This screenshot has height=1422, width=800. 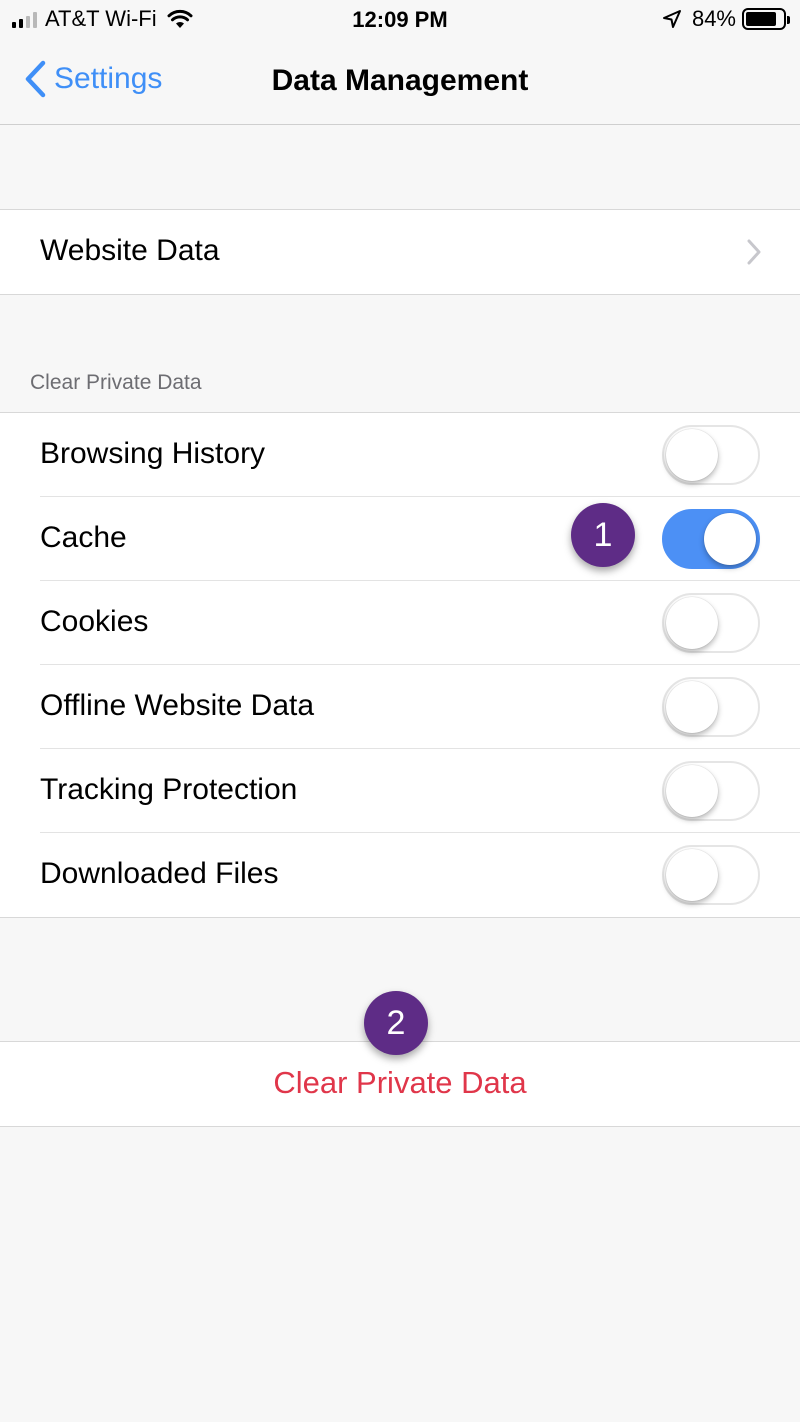 I want to click on option-label: Browsing History, so click(x=153, y=453).